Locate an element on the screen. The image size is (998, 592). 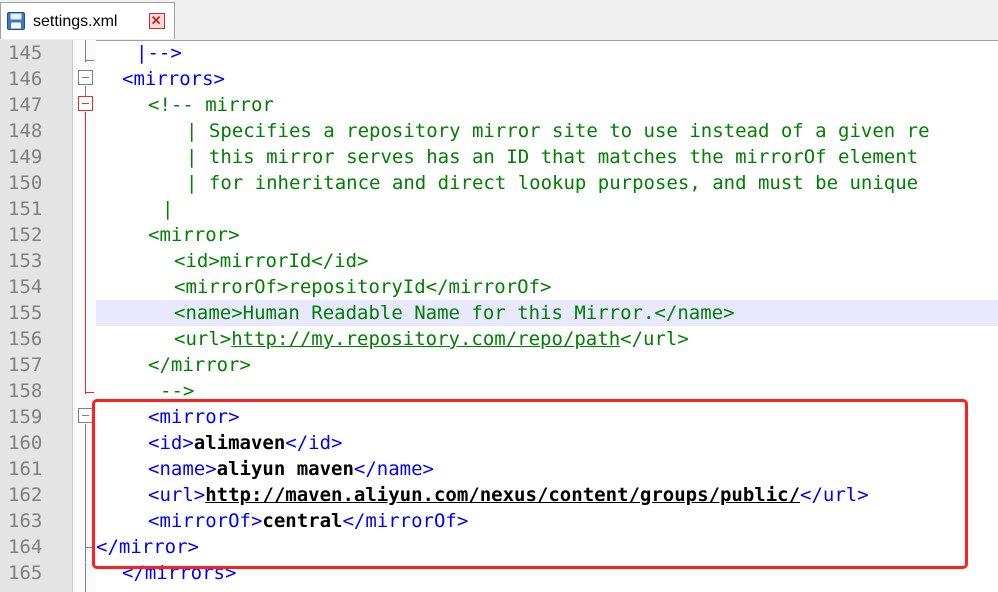
fold-toggle-mirrors is located at coordinates (85, 77).